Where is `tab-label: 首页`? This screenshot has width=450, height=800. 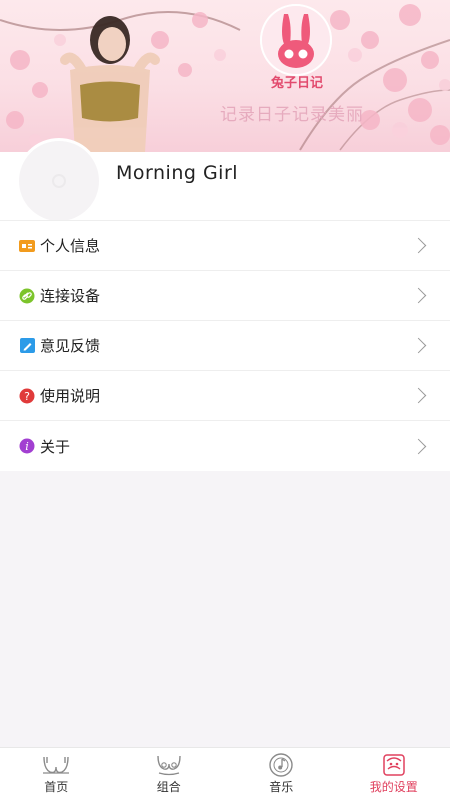
tab-label: 首页 is located at coordinates (56, 787).